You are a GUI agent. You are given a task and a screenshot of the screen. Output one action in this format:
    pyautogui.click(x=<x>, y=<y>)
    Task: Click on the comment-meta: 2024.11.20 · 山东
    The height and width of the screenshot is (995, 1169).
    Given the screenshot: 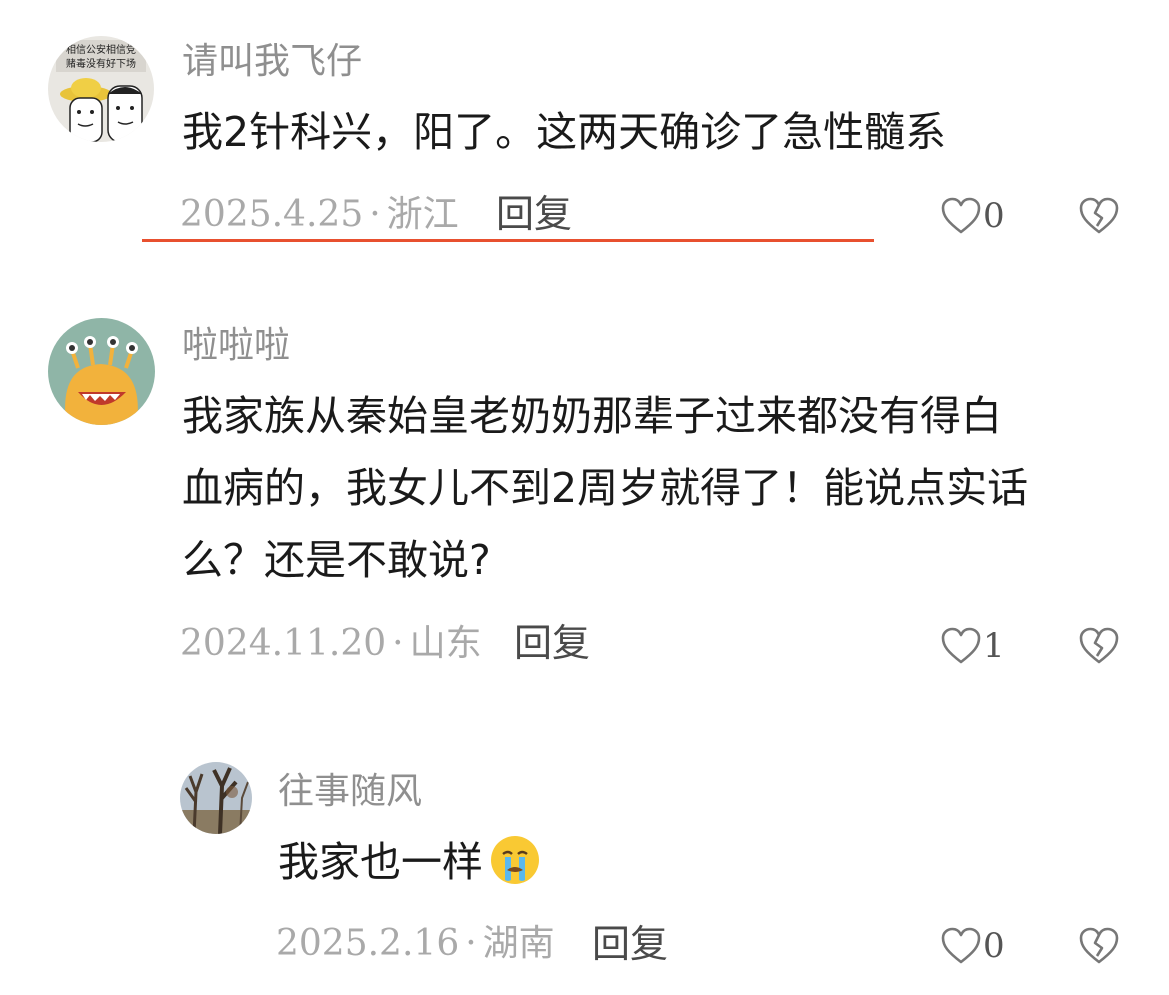 What is the action you would take?
    pyautogui.click(x=331, y=643)
    